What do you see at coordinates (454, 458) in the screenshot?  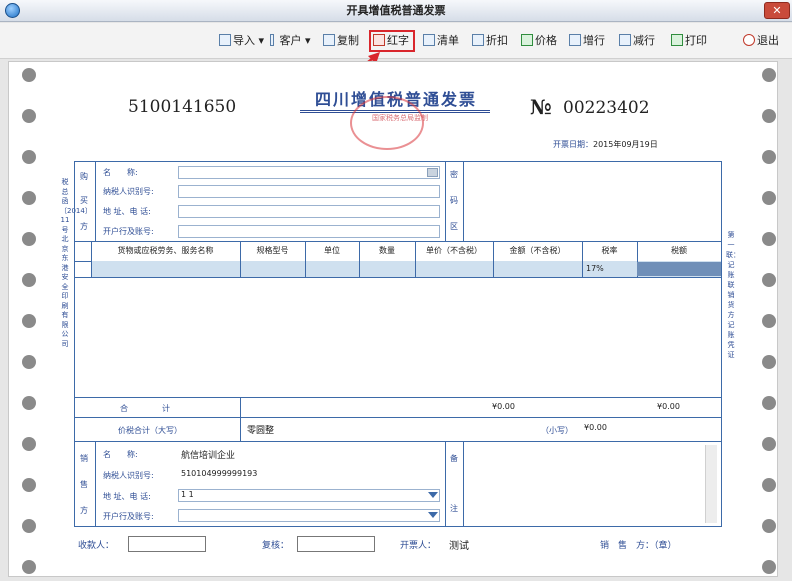 I see `remarks-label-1: 备` at bounding box center [454, 458].